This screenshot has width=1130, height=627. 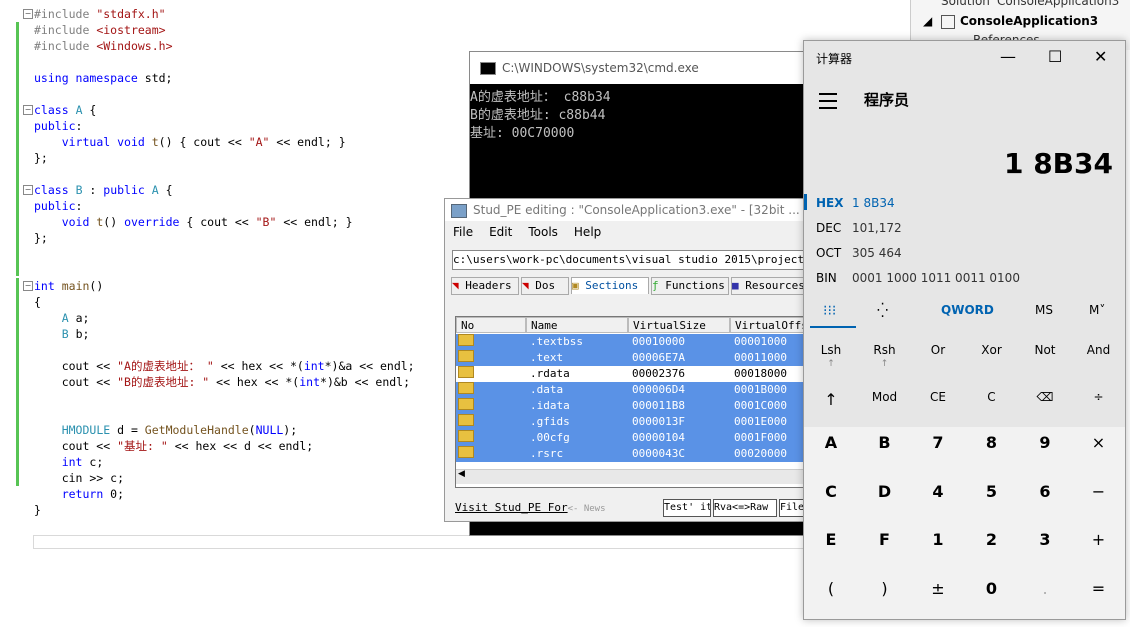 I want to click on key-0-3: C, so click(x=992, y=397).